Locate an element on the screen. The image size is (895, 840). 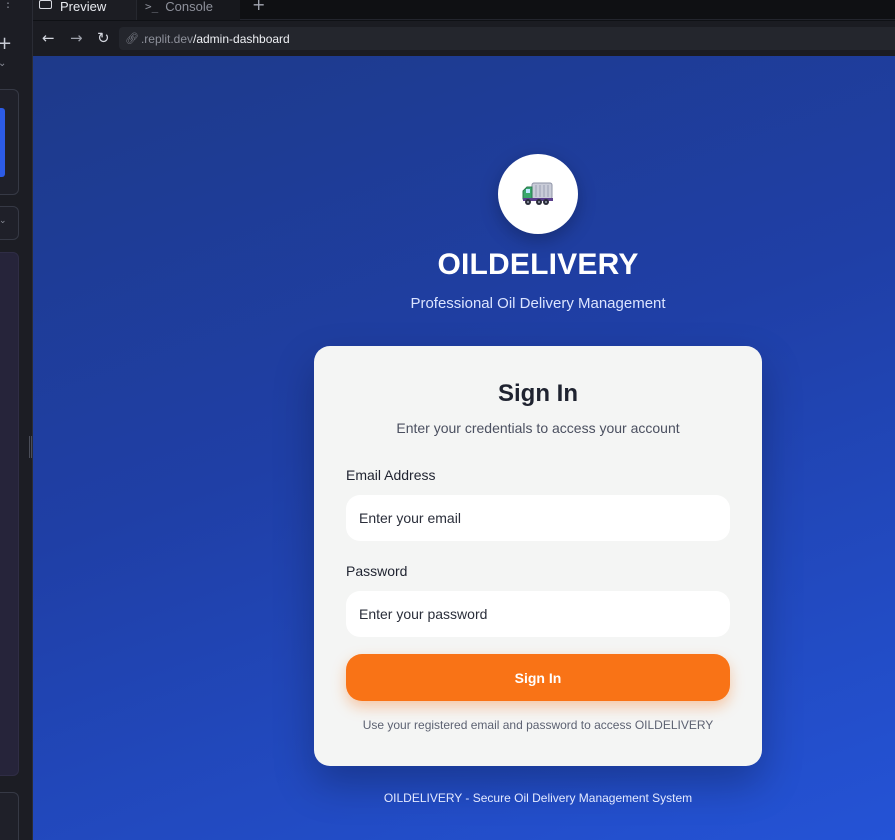
tab-console: >_ Console is located at coordinates (188, 10).